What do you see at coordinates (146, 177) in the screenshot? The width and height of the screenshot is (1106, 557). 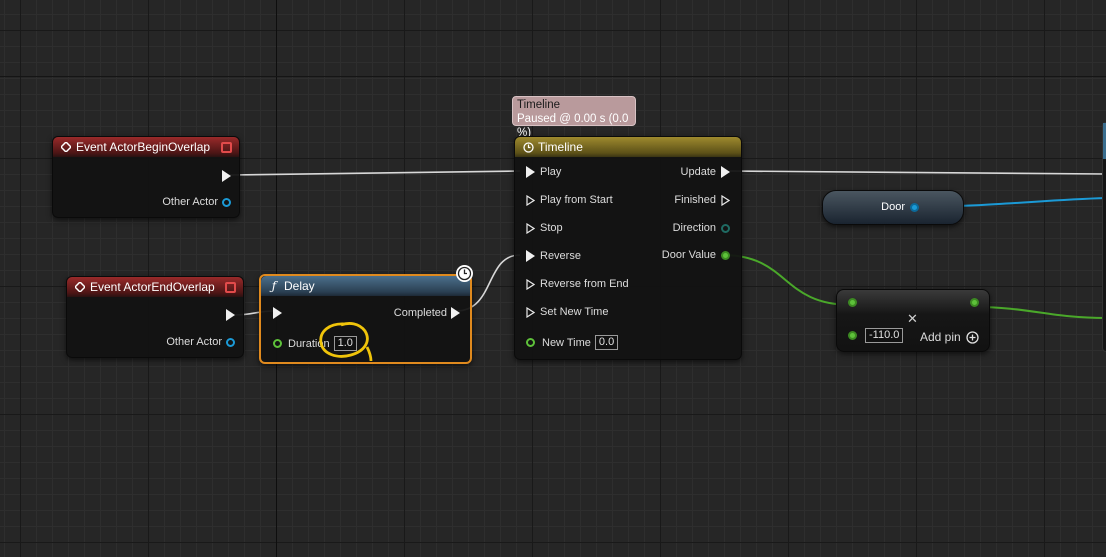 I see `event-begin-overlap-node: Event ActorBeginOverlap Other Actor` at bounding box center [146, 177].